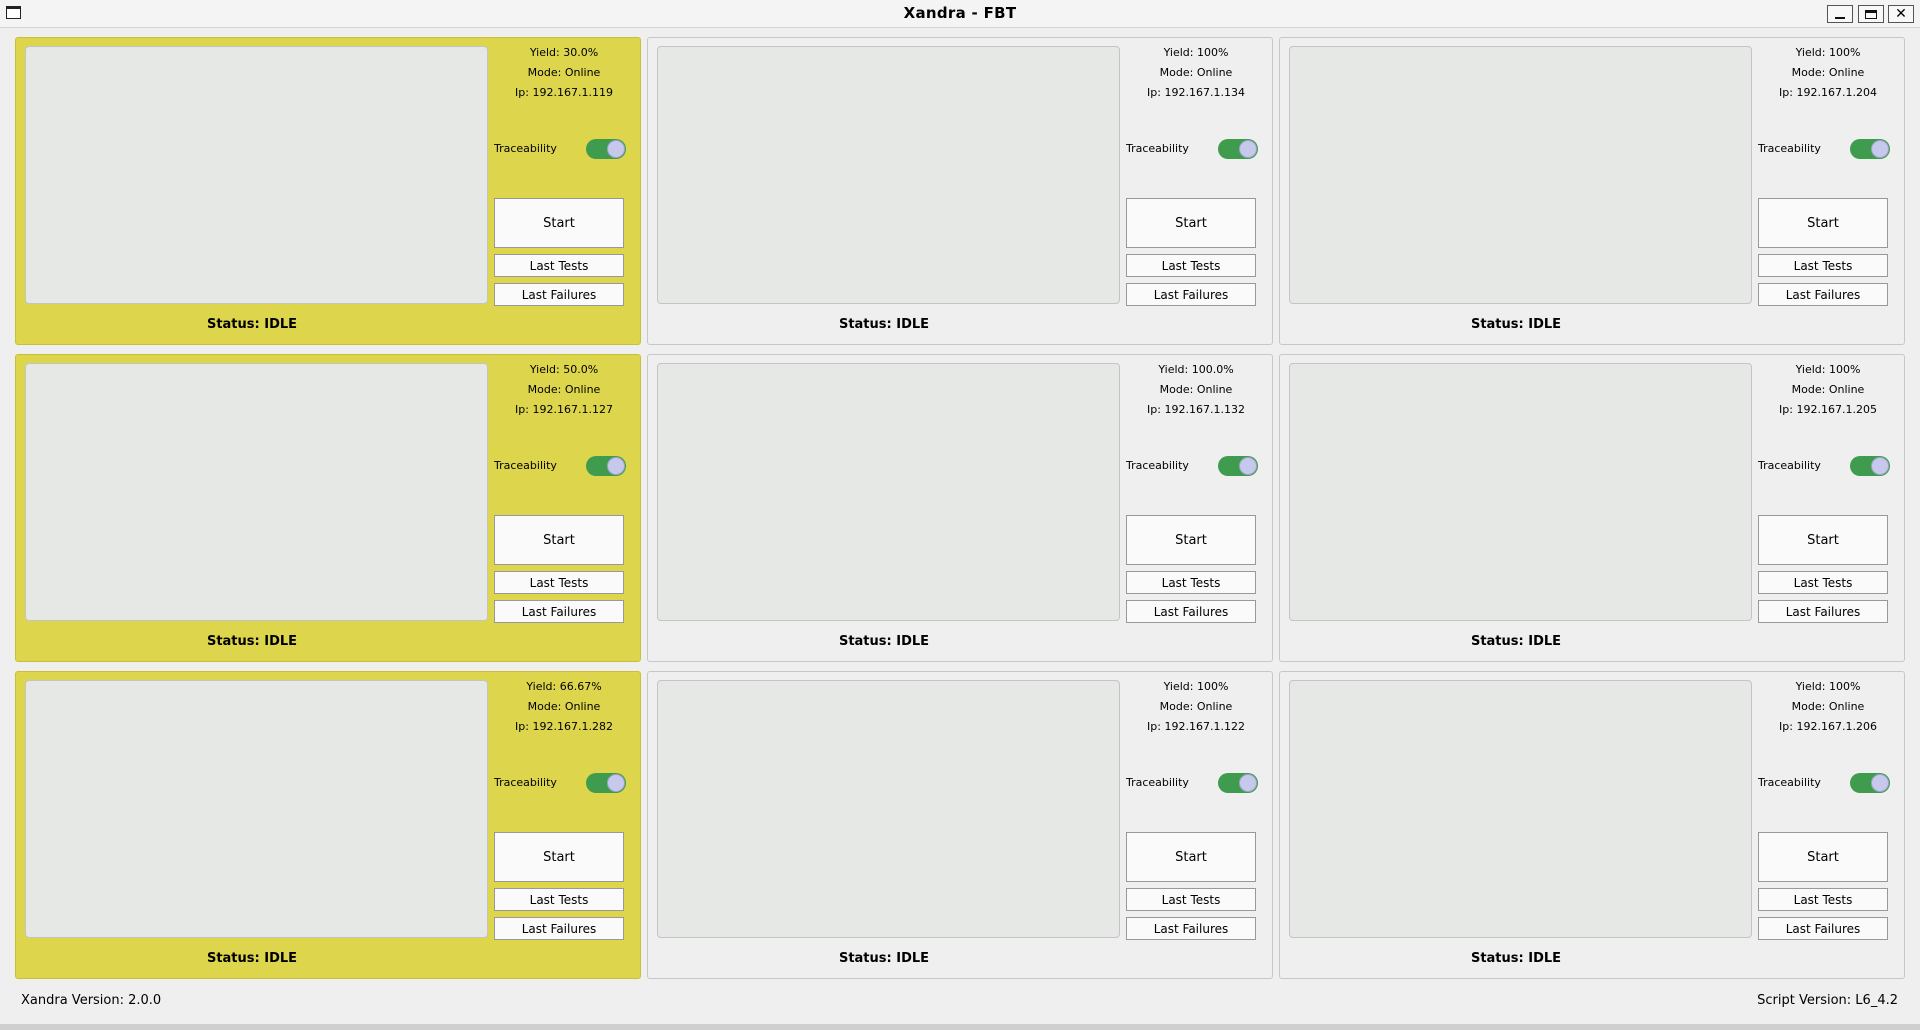  Describe the element at coordinates (564, 409) in the screenshot. I see `ip-label: Ip: 192.167.1.127` at that location.